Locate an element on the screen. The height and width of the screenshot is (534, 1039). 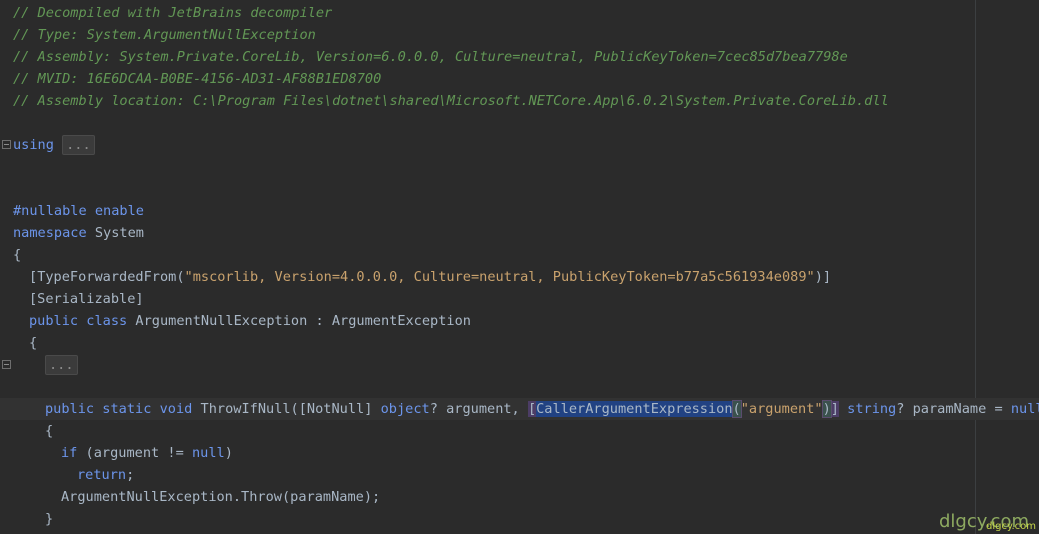
namespace-line: namespace System is located at coordinates (78, 233).